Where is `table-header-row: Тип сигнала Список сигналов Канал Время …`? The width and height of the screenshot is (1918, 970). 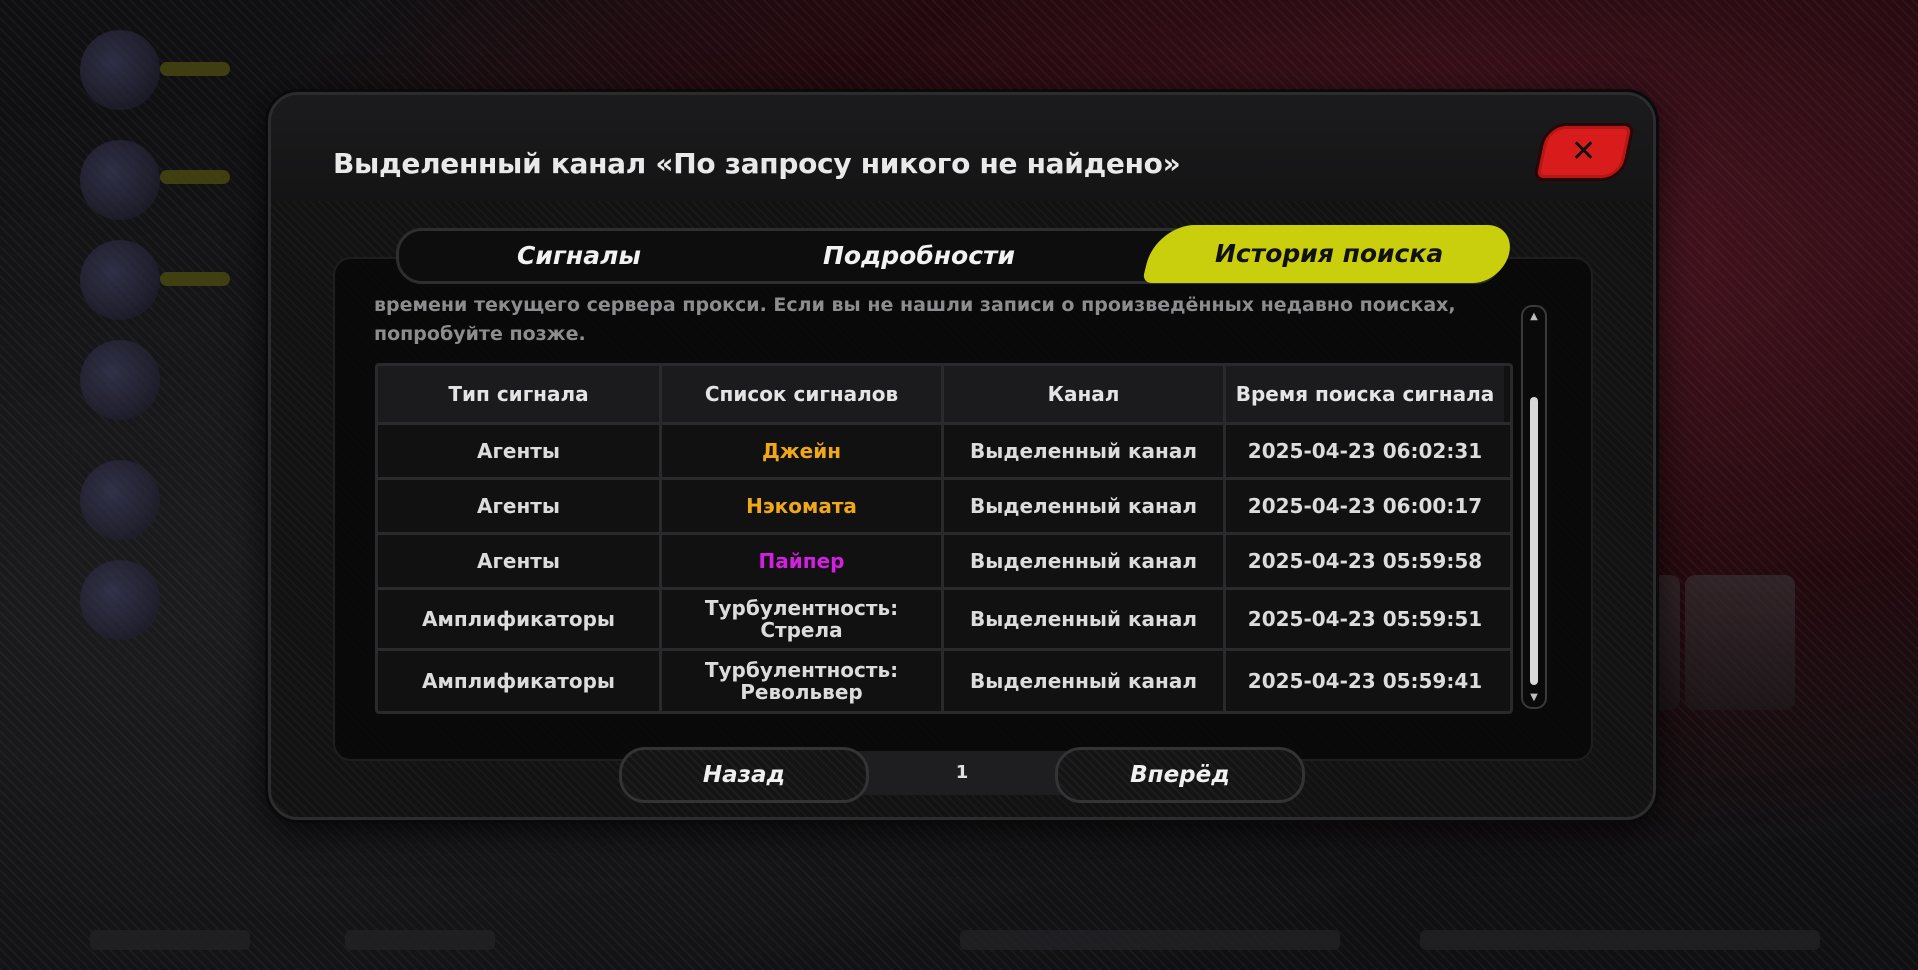
table-header-row: Тип сигнала Список сигналов Канал Время … is located at coordinates (944, 394).